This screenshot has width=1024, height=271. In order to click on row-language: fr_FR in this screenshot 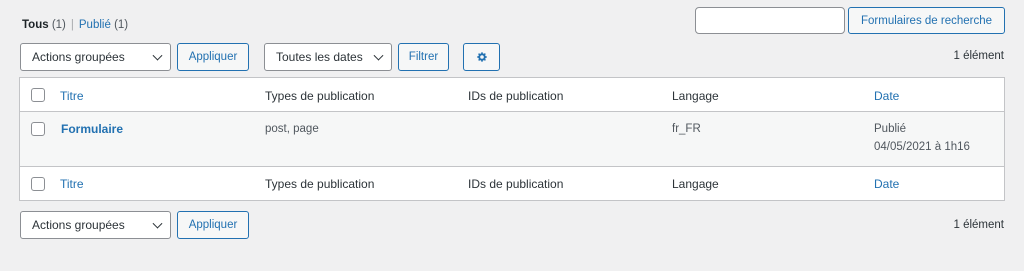, I will do `click(686, 129)`.